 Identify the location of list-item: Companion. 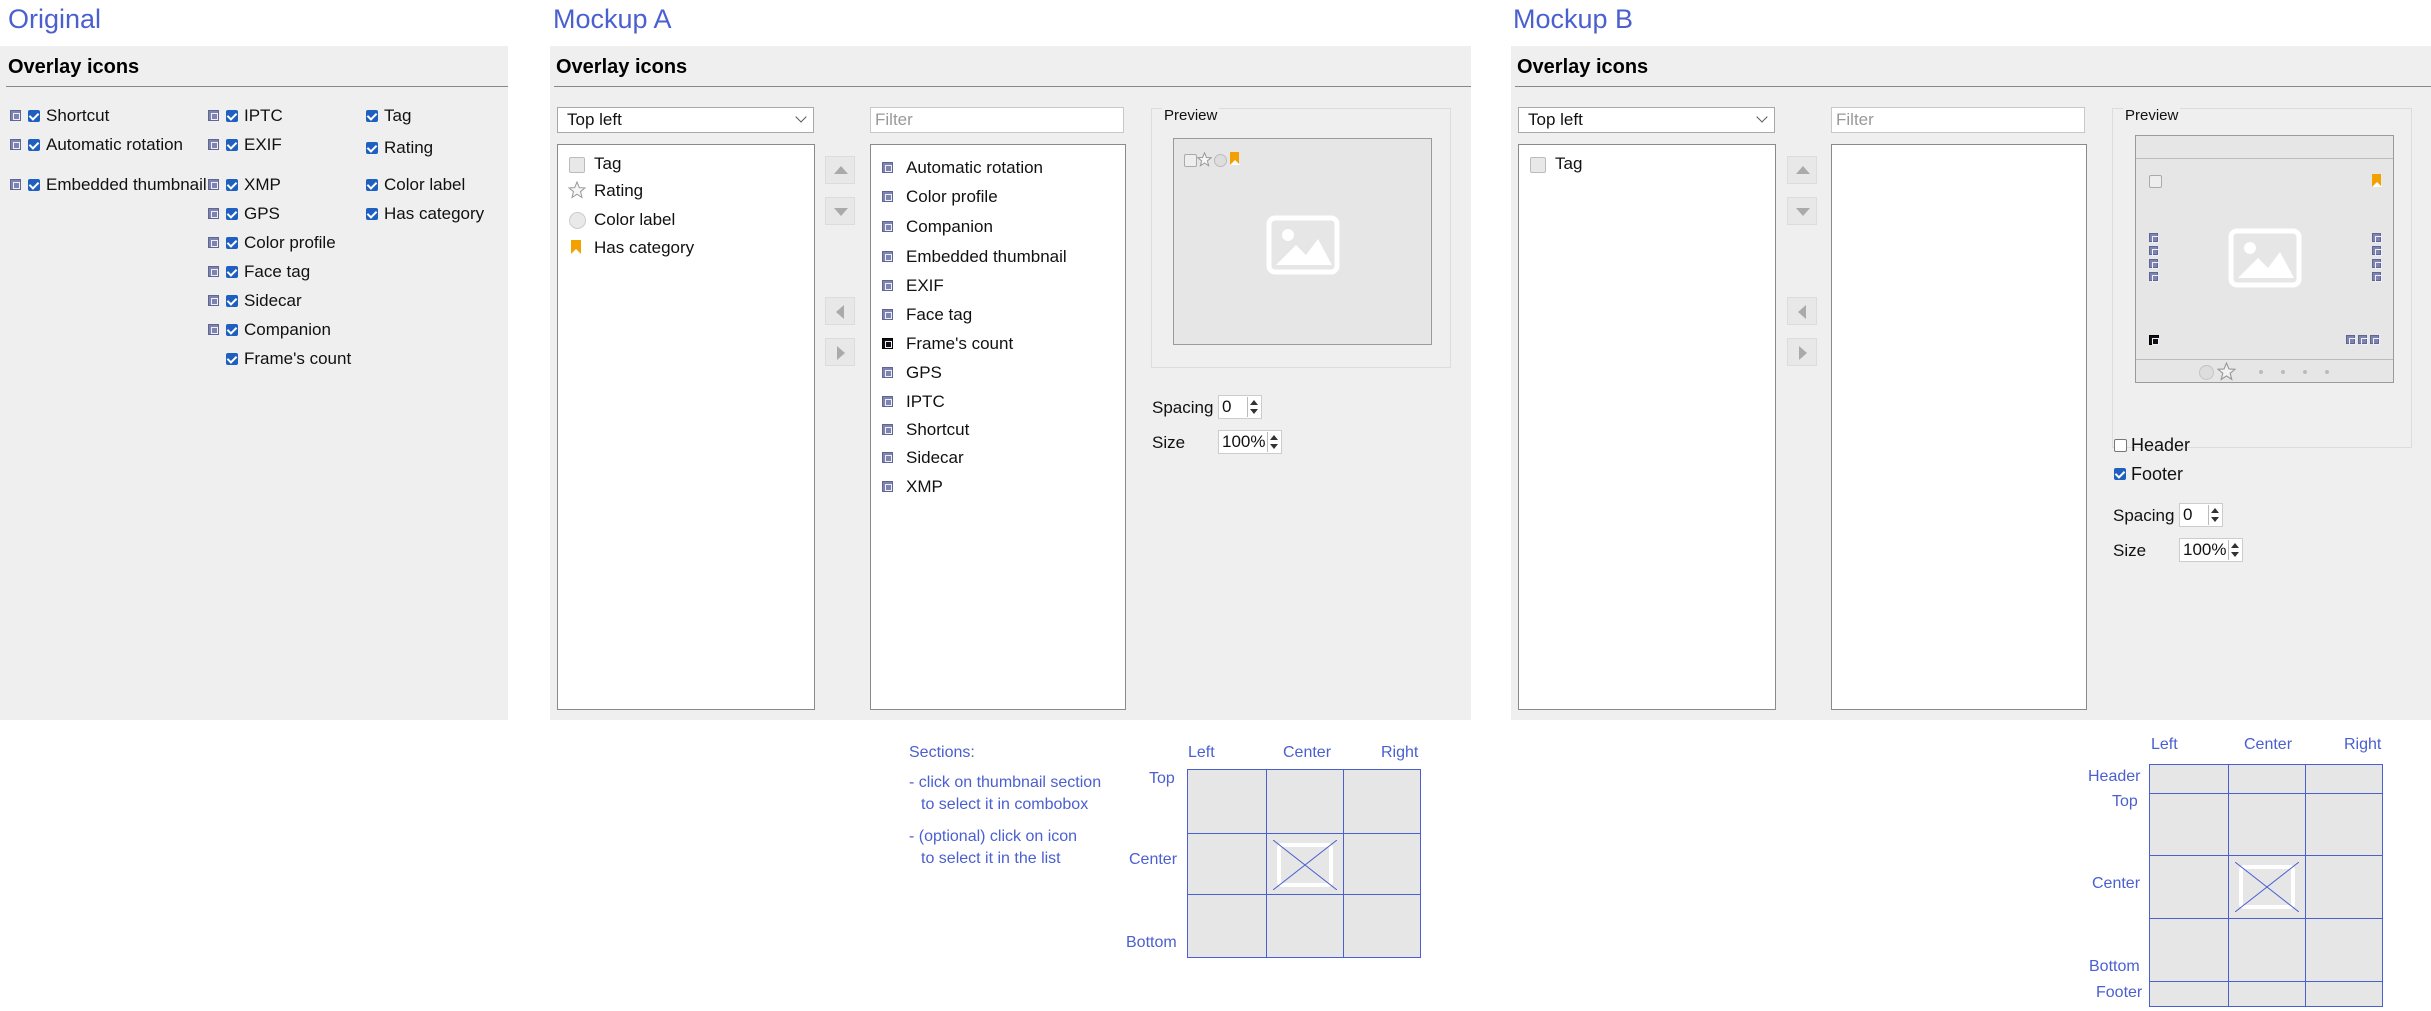
(949, 227).